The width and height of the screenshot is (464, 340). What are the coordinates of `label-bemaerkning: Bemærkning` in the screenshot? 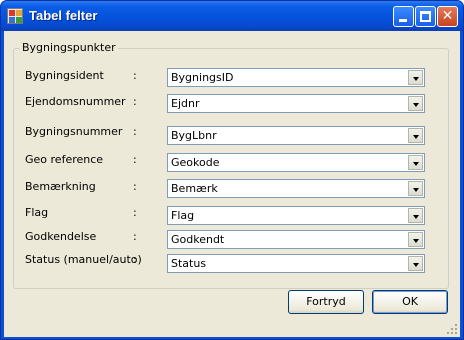 It's located at (60, 186).